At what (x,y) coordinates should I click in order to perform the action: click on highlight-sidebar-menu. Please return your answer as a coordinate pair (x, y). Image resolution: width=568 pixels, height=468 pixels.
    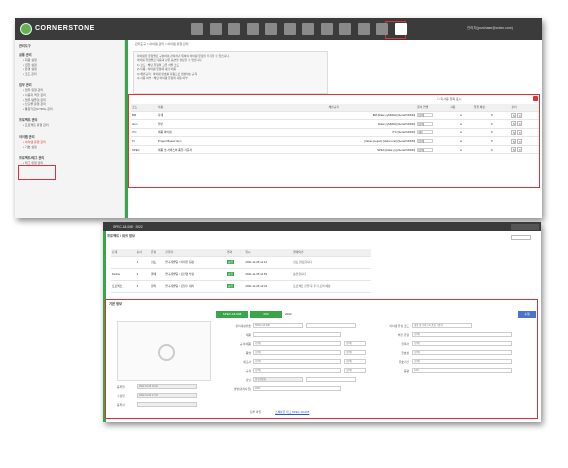
    Looking at the image, I should click on (37, 172).